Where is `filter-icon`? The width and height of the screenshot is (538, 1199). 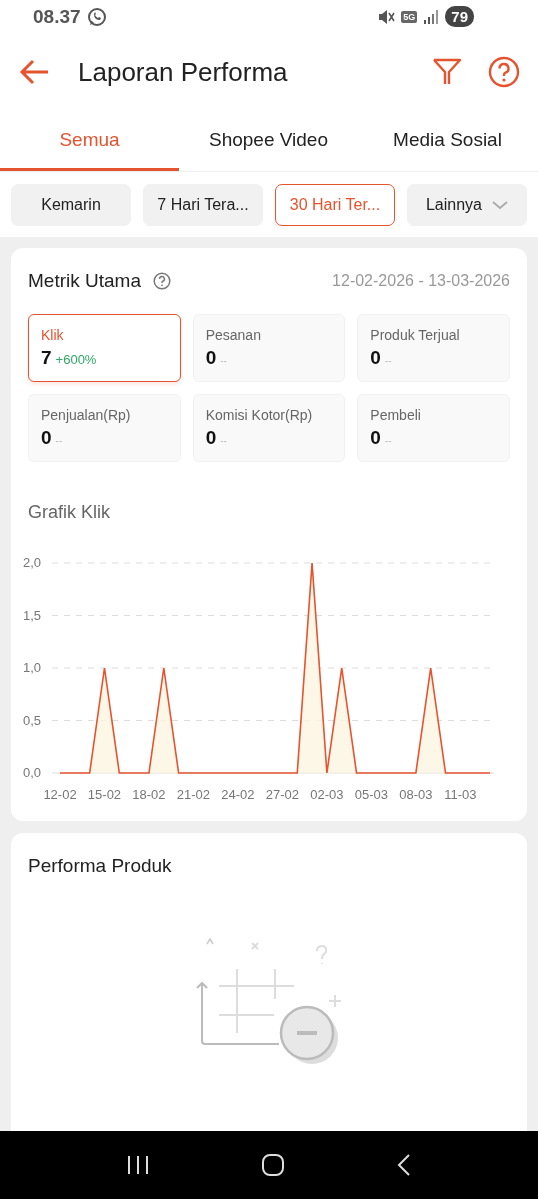 filter-icon is located at coordinates (447, 72).